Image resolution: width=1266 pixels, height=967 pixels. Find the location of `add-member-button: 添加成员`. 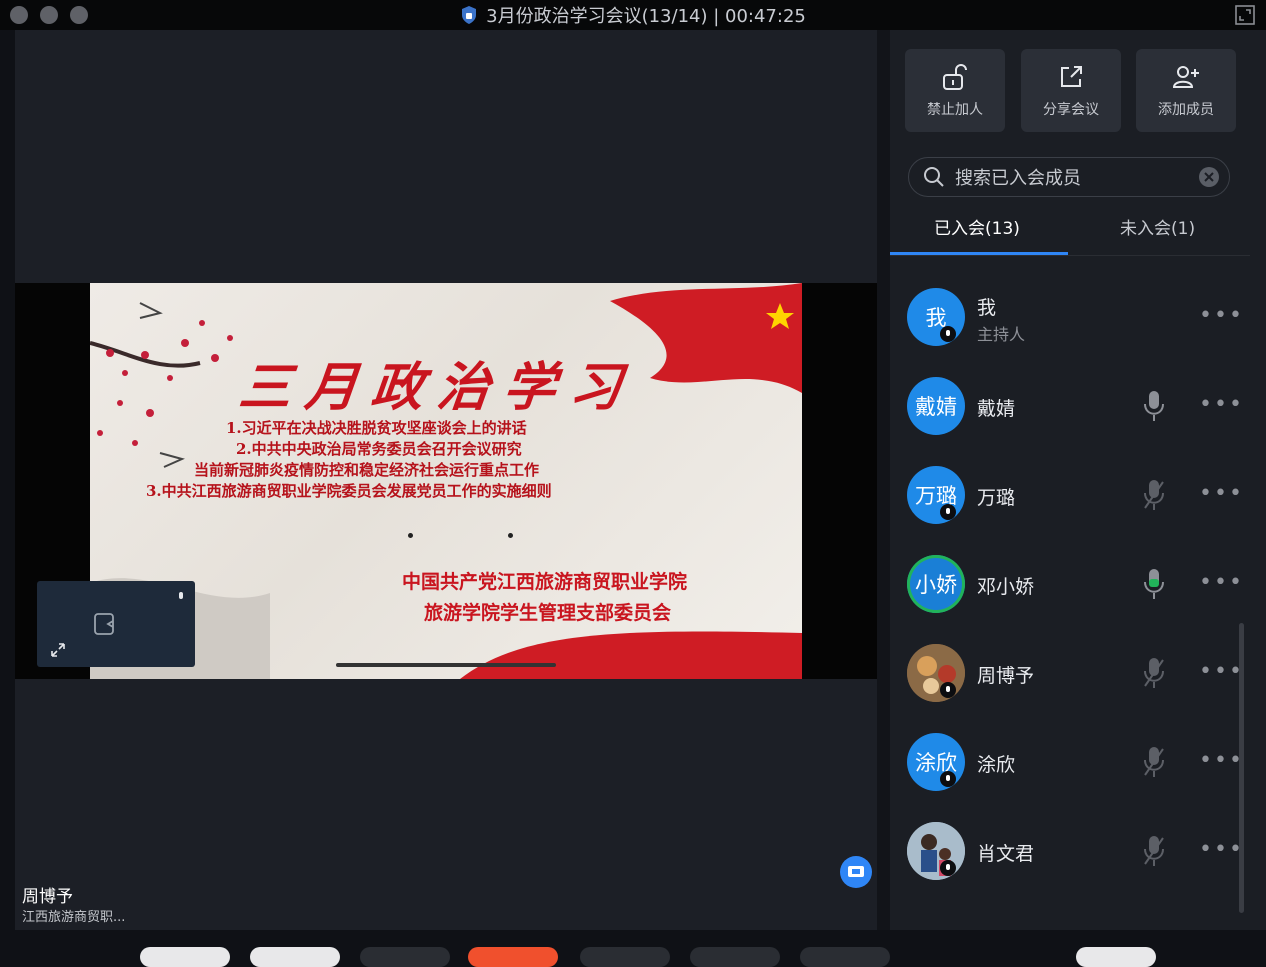

add-member-button: 添加成员 is located at coordinates (1186, 90).